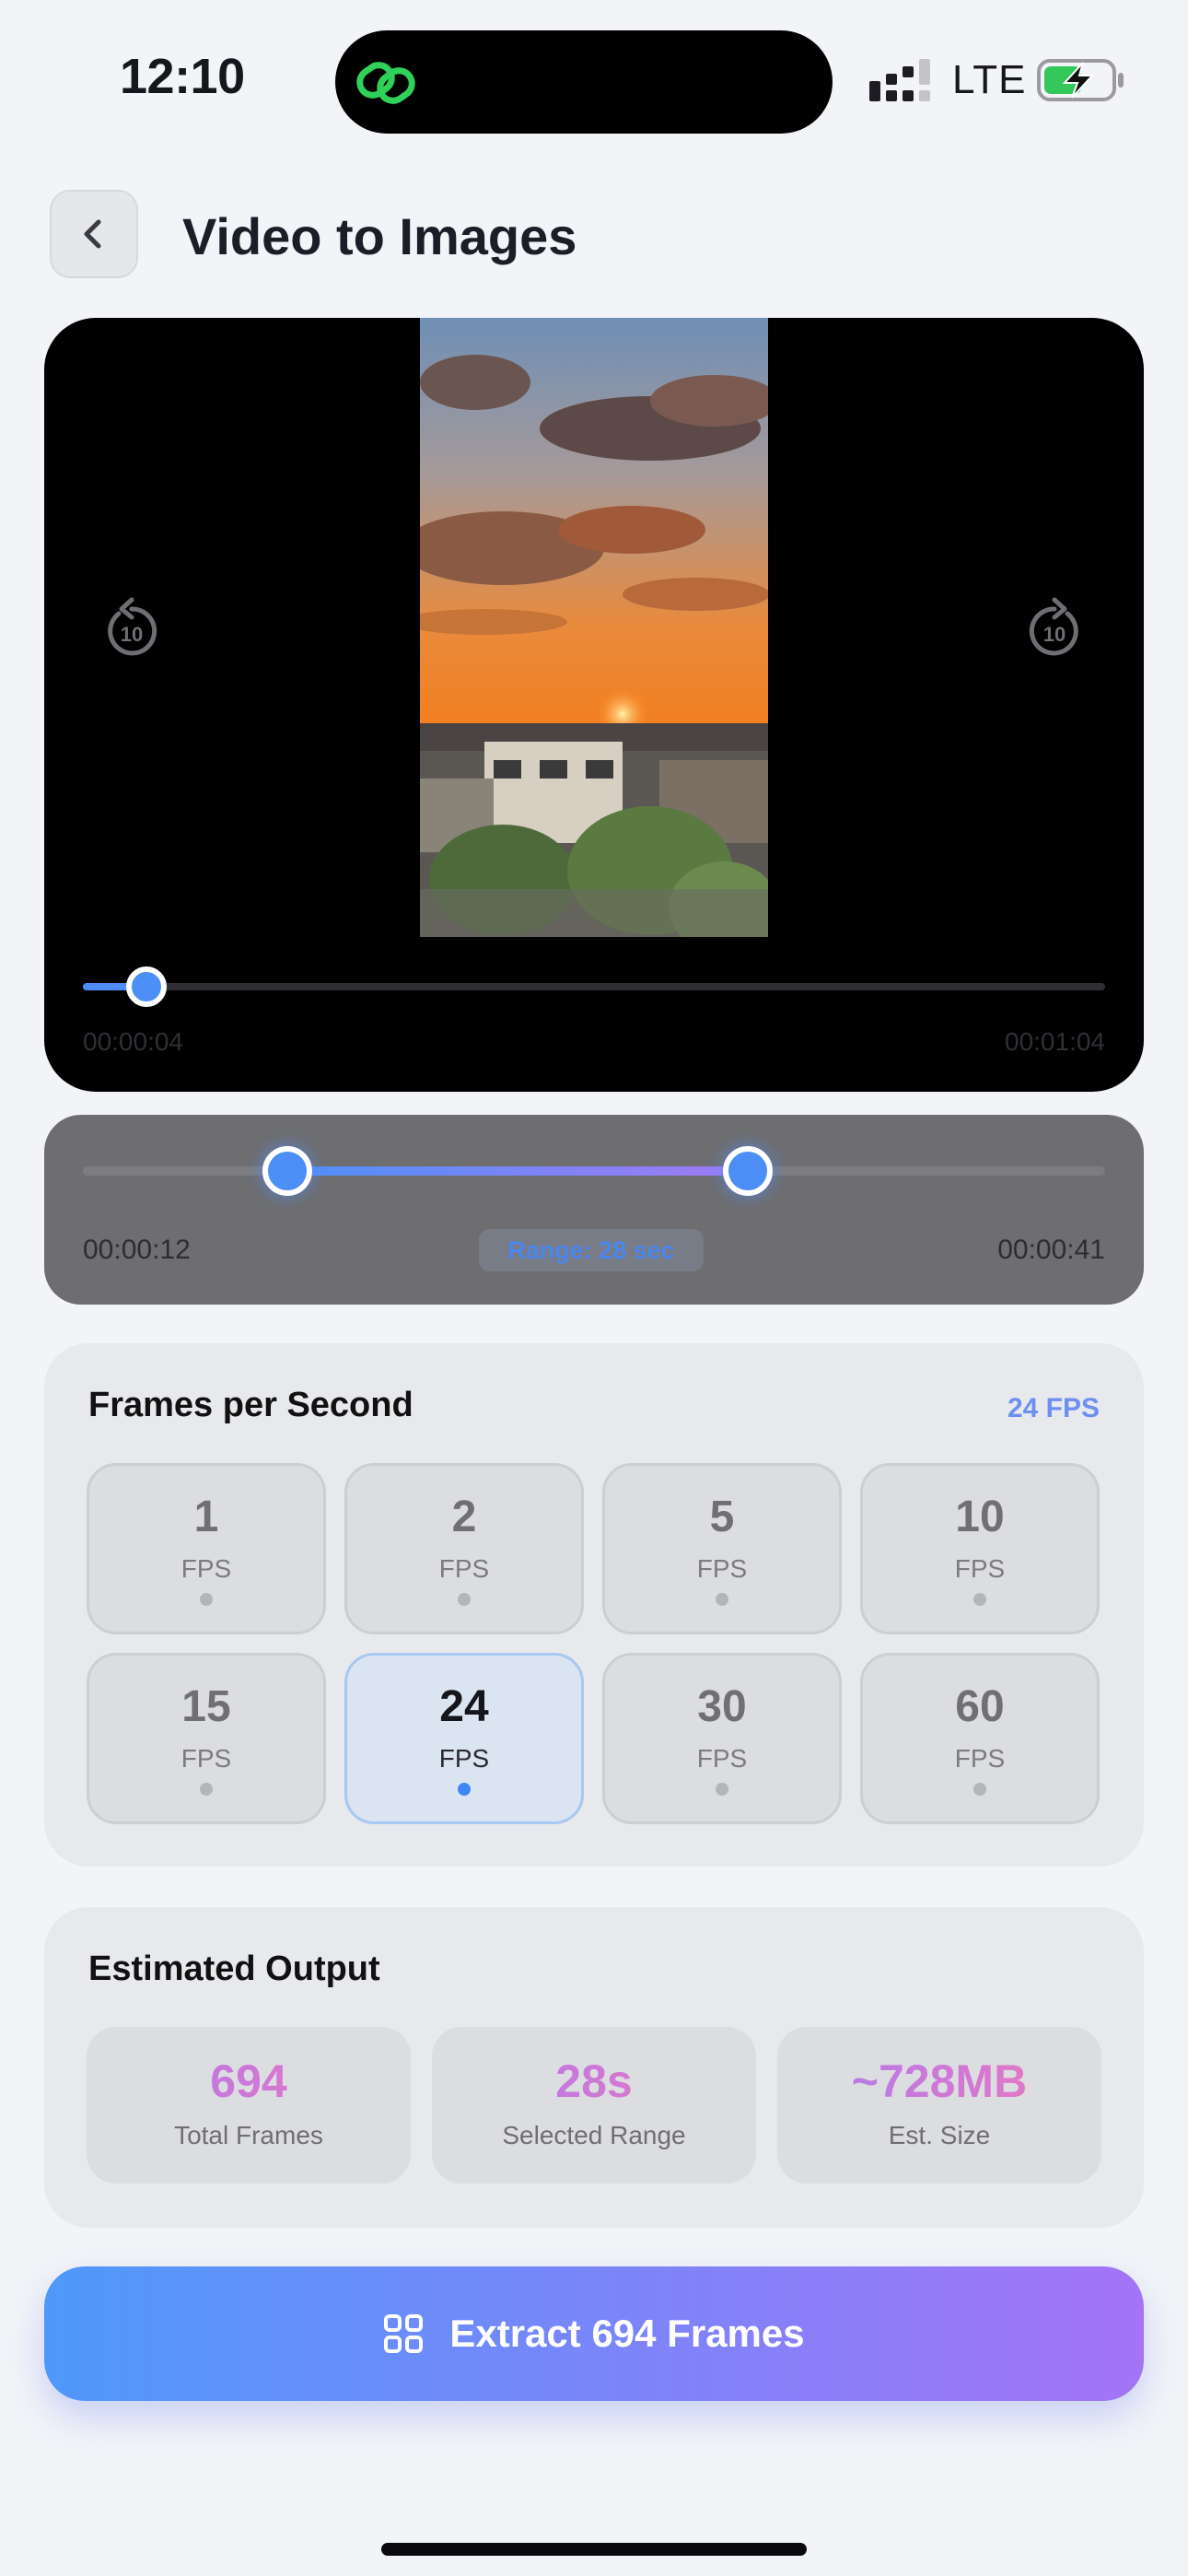  I want to click on fps-option-24: 24 FPS, so click(464, 1738).